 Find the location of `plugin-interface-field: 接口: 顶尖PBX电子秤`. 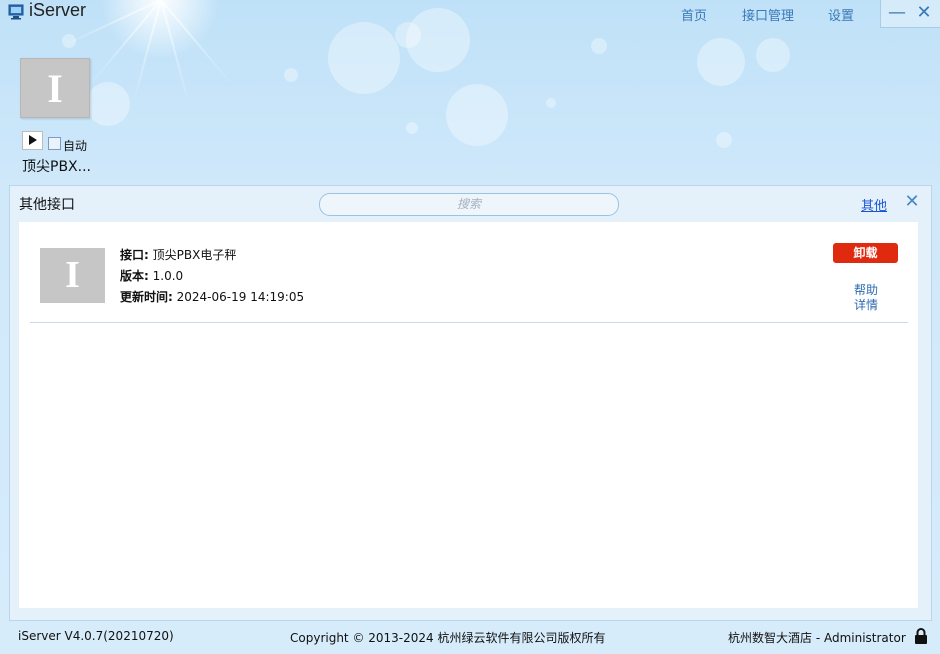

plugin-interface-field: 接口: 顶尖PBX电子秤 is located at coordinates (178, 254).